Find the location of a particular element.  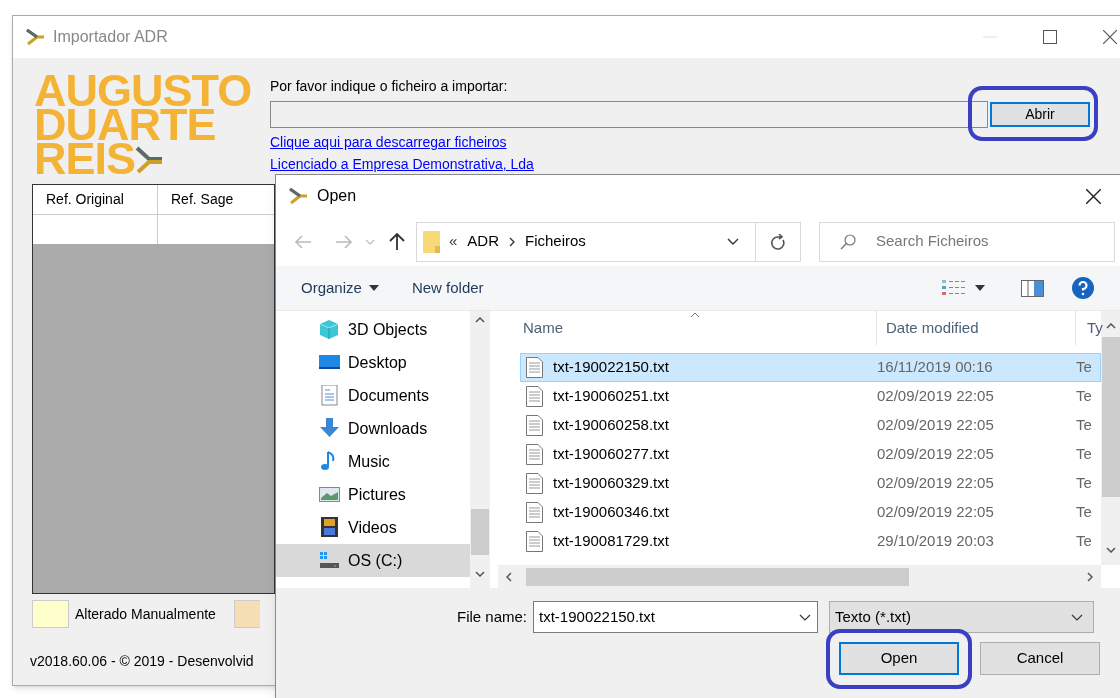

chevron-right-icon is located at coordinates (512, 241).